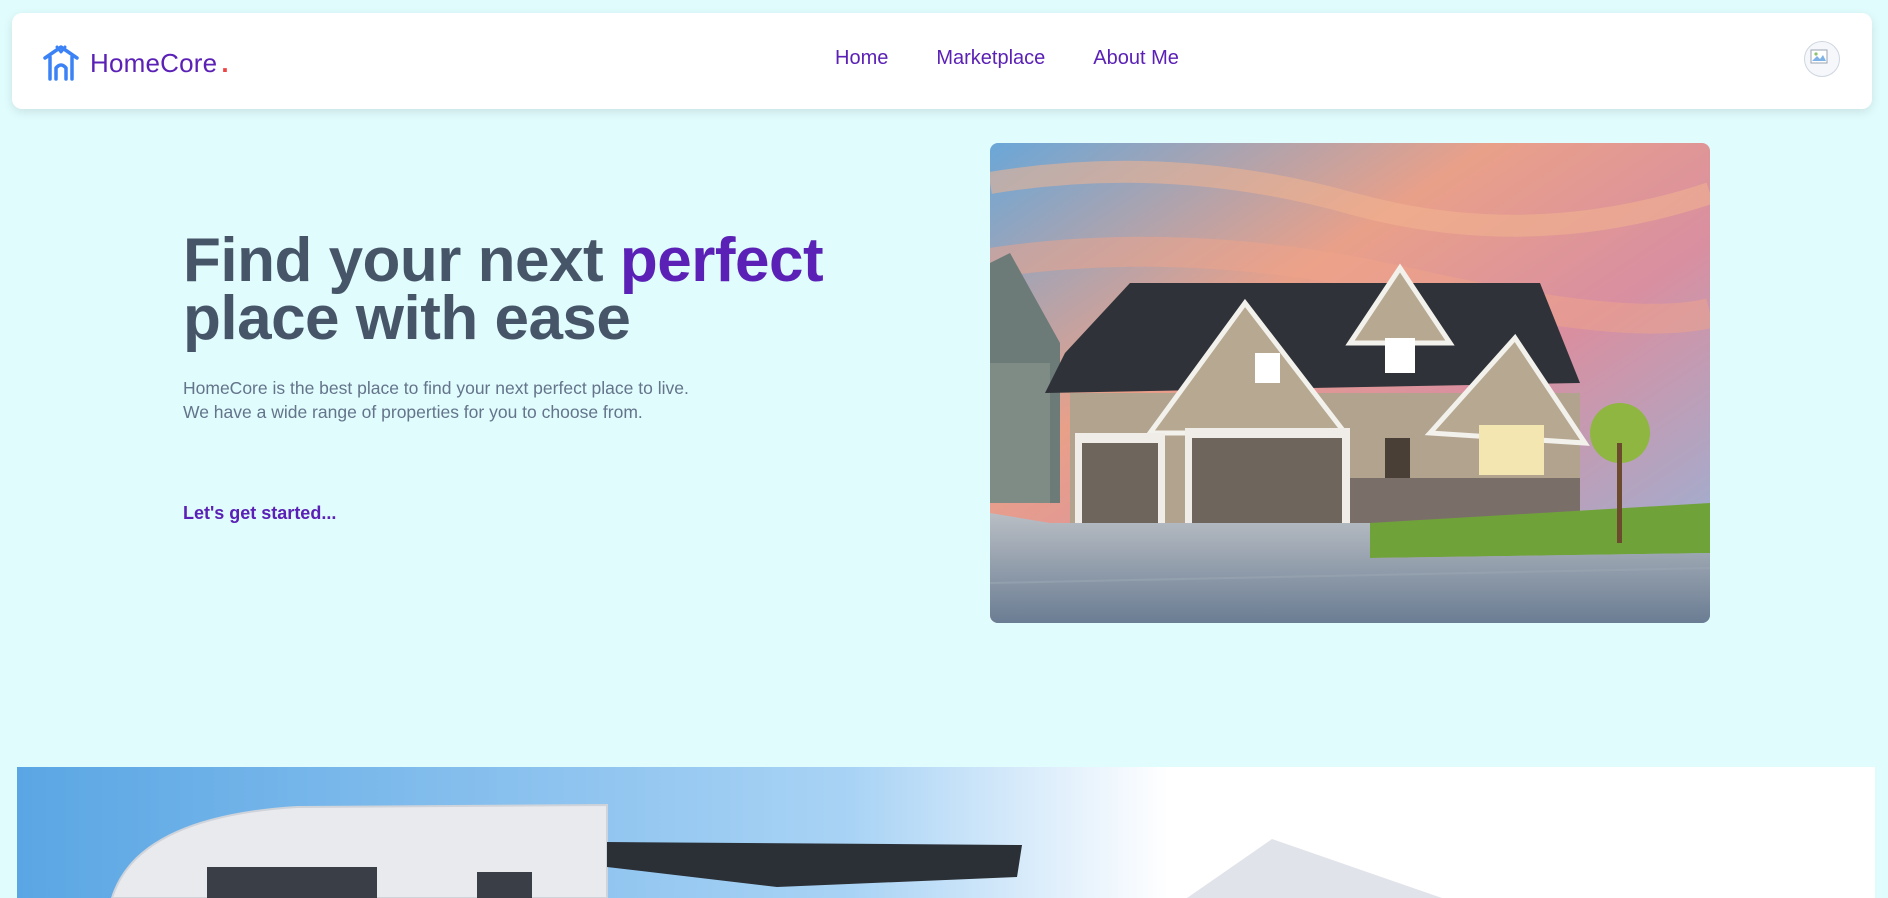 The height and width of the screenshot is (898, 1888). I want to click on hero-title-part2: place with ease, so click(407, 318).